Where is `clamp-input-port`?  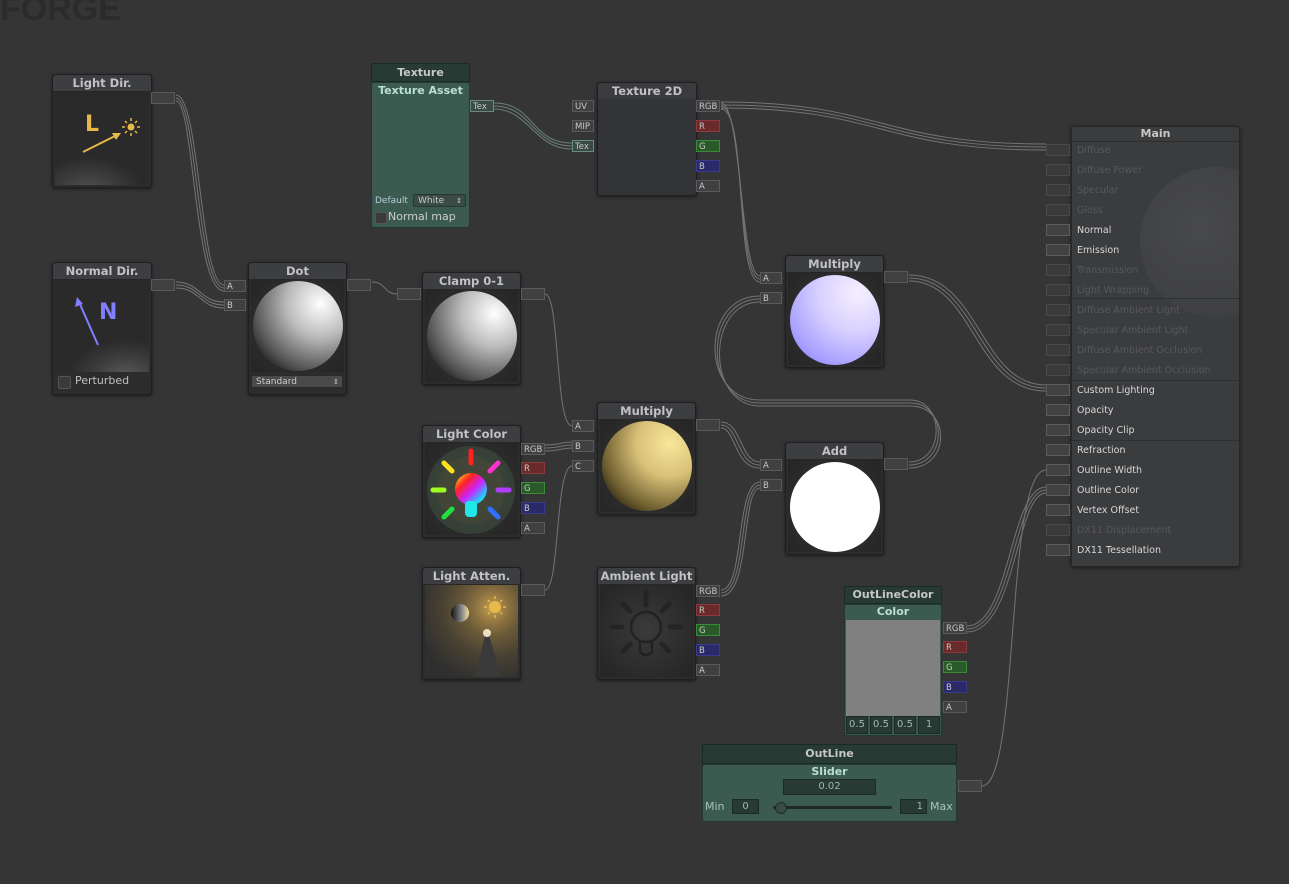 clamp-input-port is located at coordinates (409, 294).